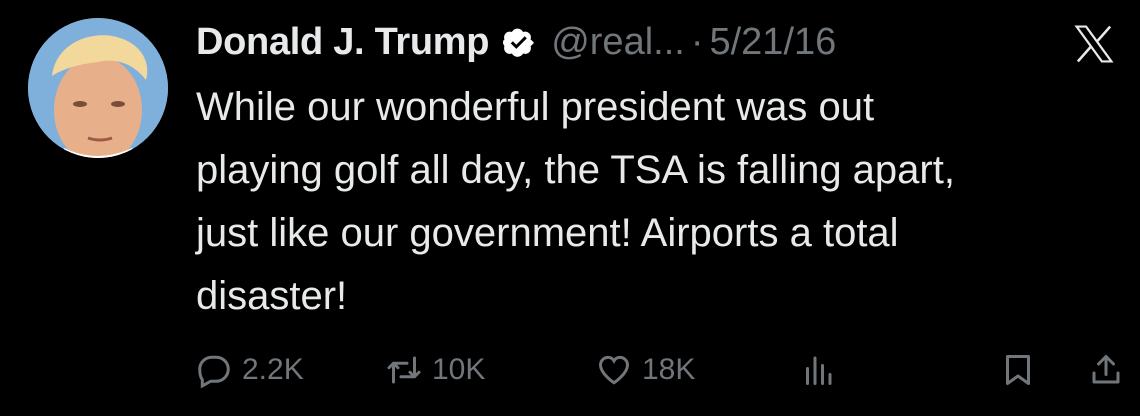 This screenshot has height=416, width=1140. I want to click on bookmark-button, so click(1018, 370).